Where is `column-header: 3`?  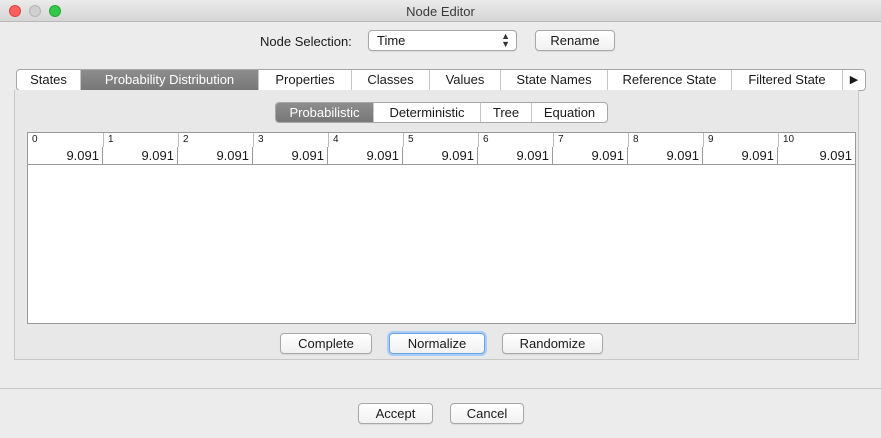 column-header: 3 is located at coordinates (290, 140).